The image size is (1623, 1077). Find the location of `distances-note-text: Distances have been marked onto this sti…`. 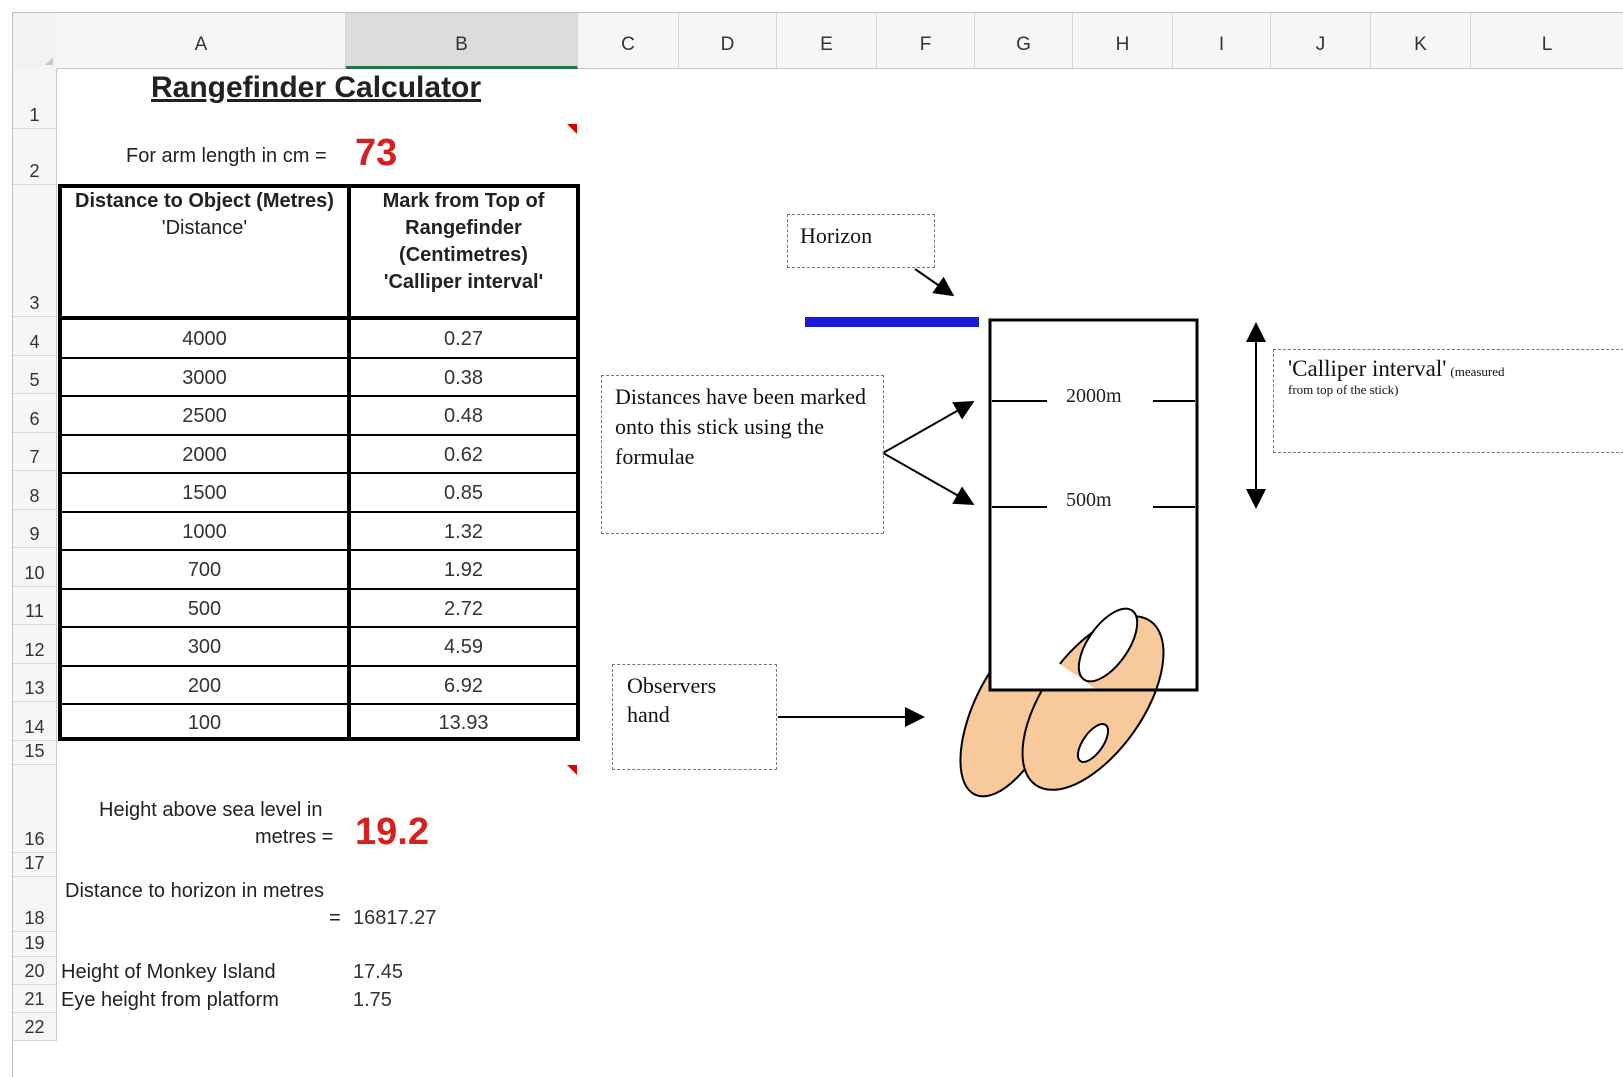

distances-note-text: Distances have been marked onto this sti… is located at coordinates (741, 426).